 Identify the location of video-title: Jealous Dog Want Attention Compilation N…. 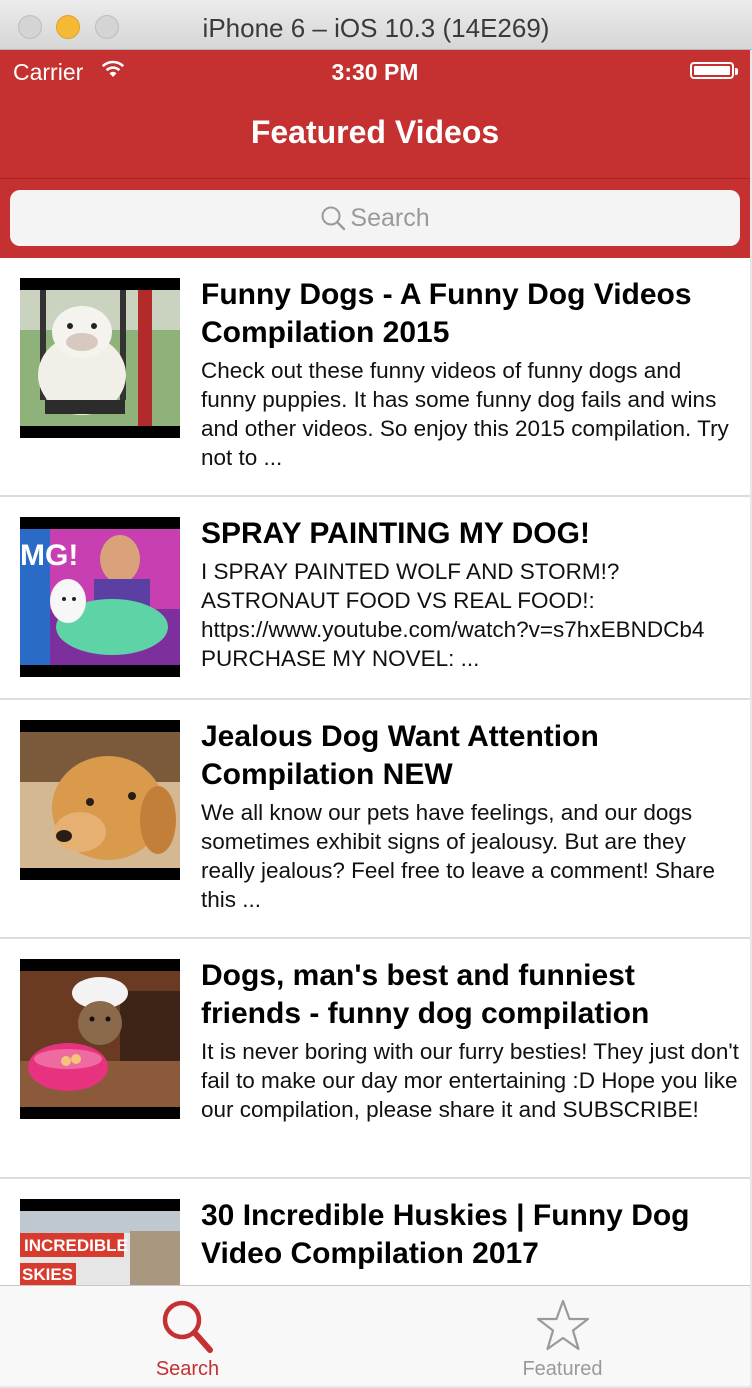
(400, 755).